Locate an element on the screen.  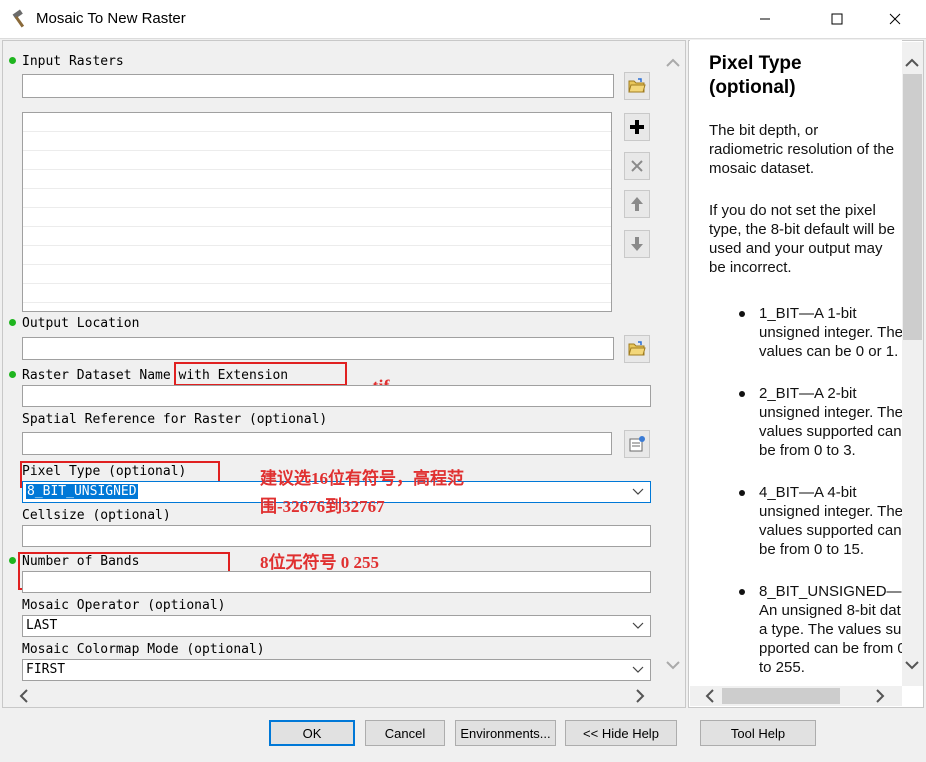
spatial-reference-properties-button is located at coordinates (637, 444).